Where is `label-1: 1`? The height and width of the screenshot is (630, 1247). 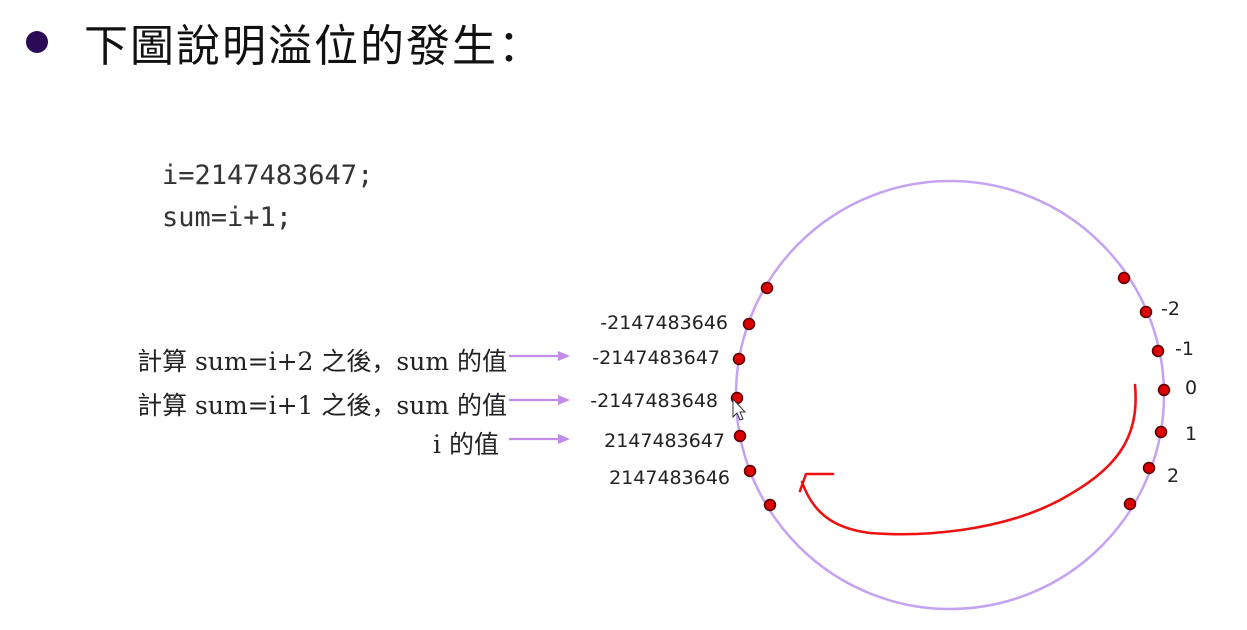 label-1: 1 is located at coordinates (1191, 434).